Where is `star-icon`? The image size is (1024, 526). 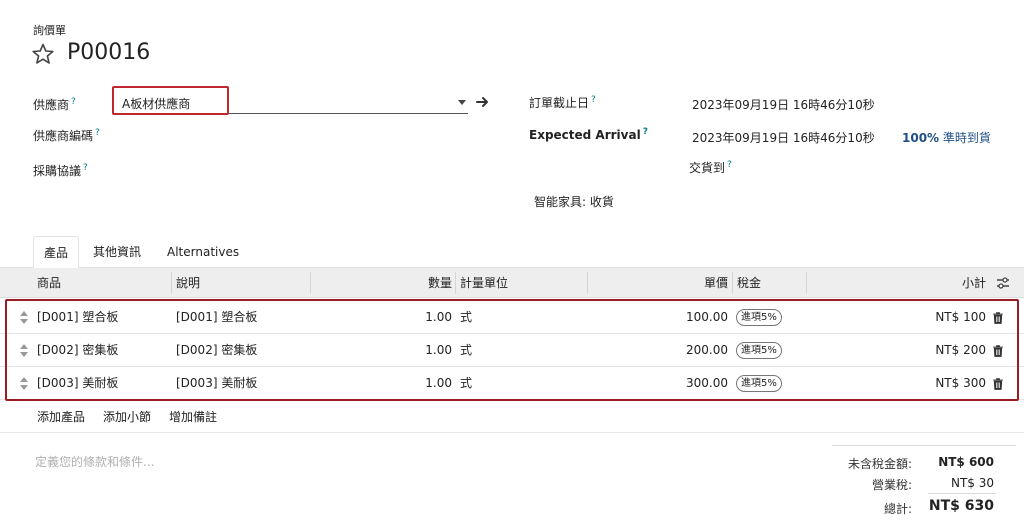
star-icon is located at coordinates (43, 54).